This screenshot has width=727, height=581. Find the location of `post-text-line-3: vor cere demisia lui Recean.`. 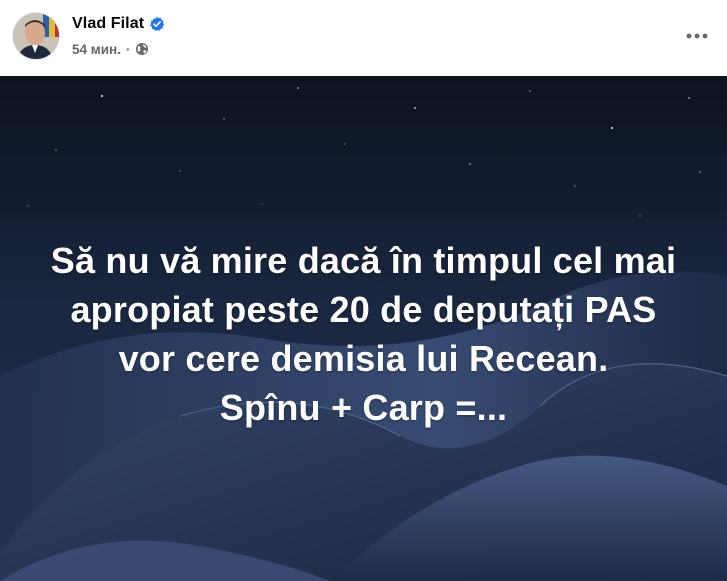

post-text-line-3: vor cere demisia lui Recean. is located at coordinates (363, 358).